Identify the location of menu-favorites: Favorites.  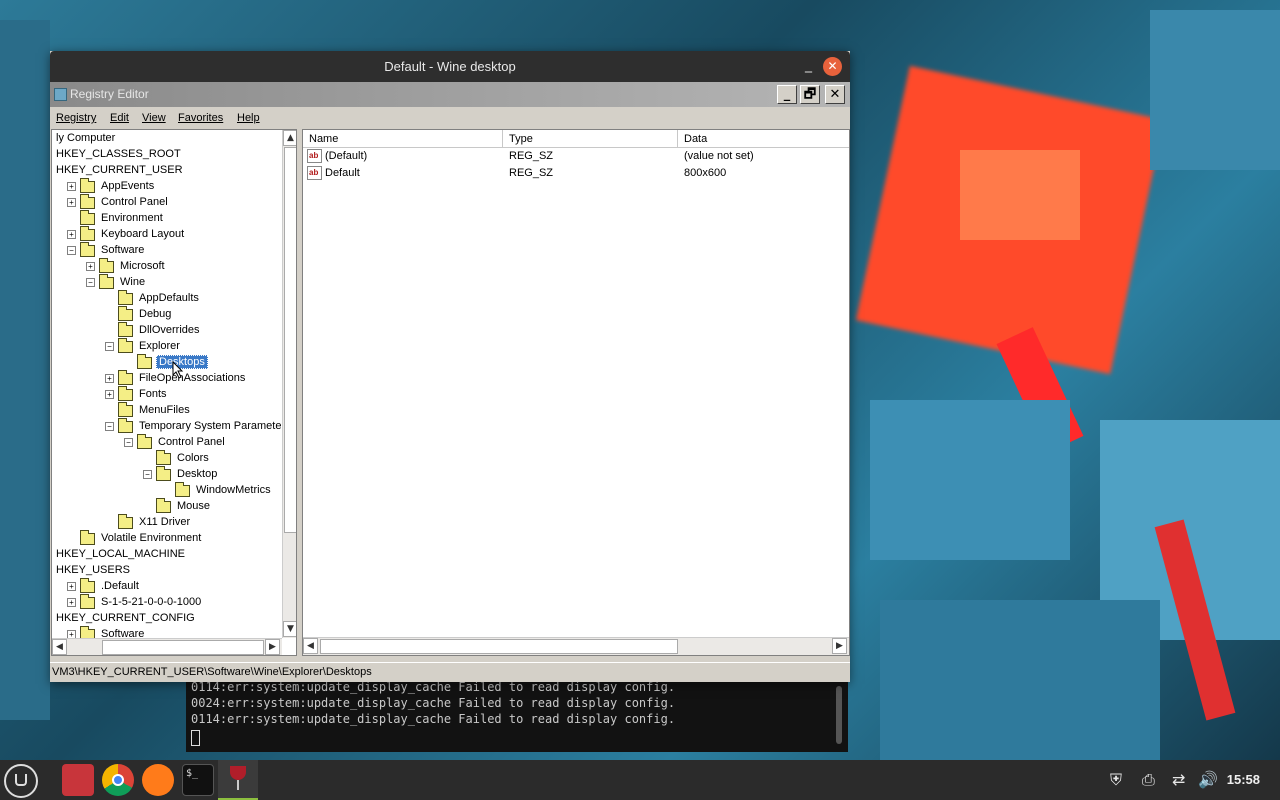
(200, 118).